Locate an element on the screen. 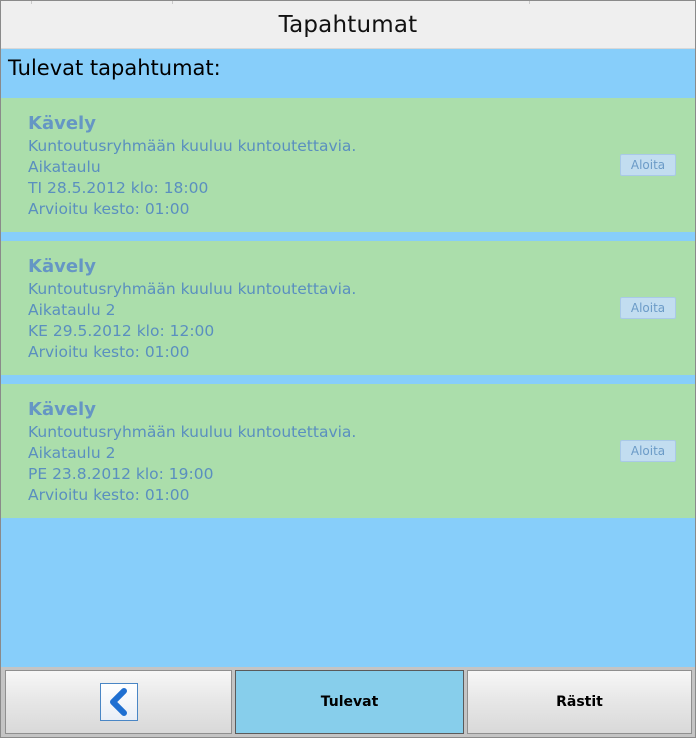  chevron-left-icon is located at coordinates (118, 702).